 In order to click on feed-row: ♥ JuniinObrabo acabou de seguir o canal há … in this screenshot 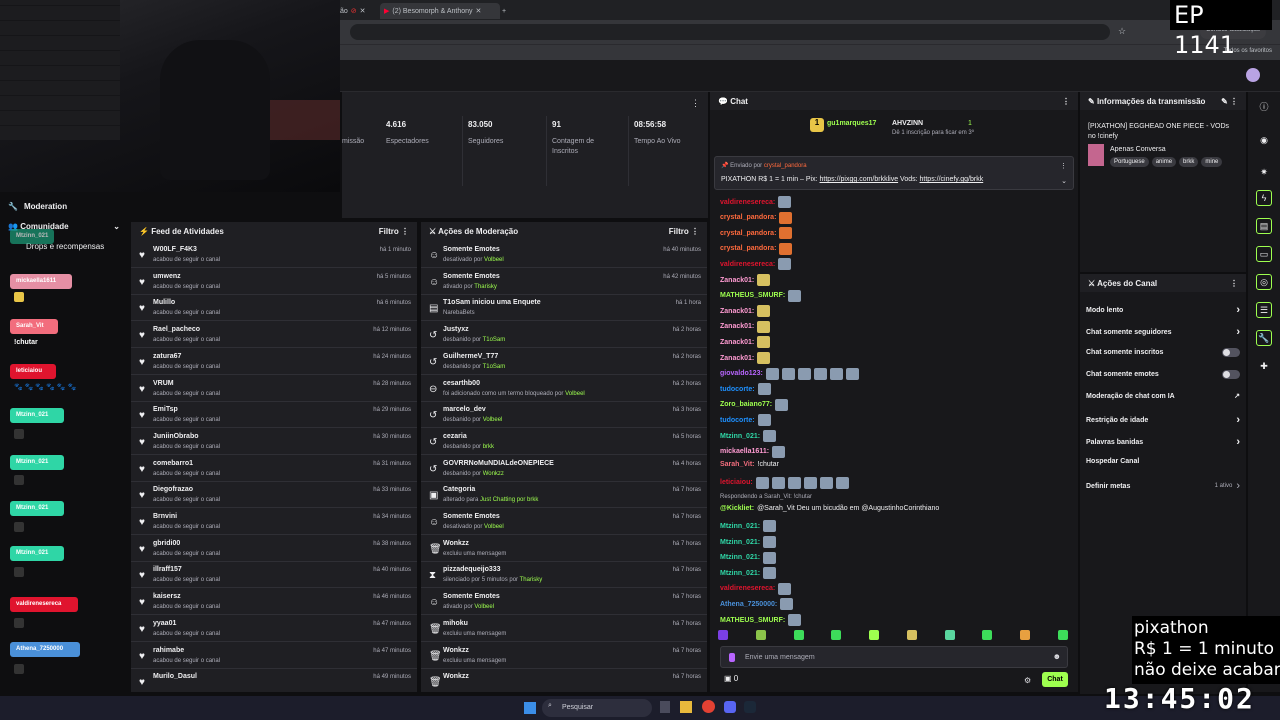, I will do `click(274, 442)`.